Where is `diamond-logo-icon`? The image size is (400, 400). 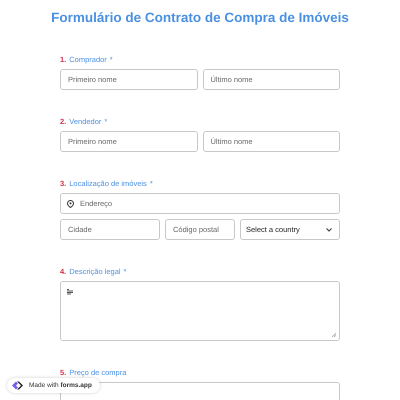 diamond-logo-icon is located at coordinates (17, 385).